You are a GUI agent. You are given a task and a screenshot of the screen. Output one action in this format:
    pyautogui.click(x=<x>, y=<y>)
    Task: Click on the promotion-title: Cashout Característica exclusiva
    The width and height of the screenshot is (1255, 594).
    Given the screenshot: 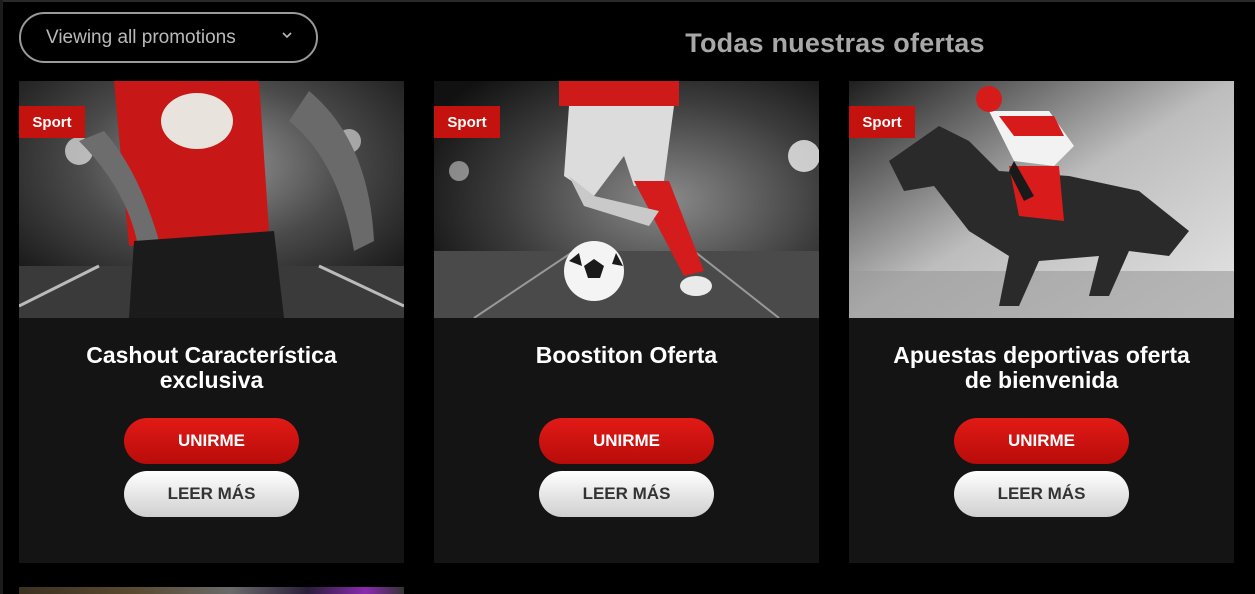 What is the action you would take?
    pyautogui.click(x=211, y=368)
    